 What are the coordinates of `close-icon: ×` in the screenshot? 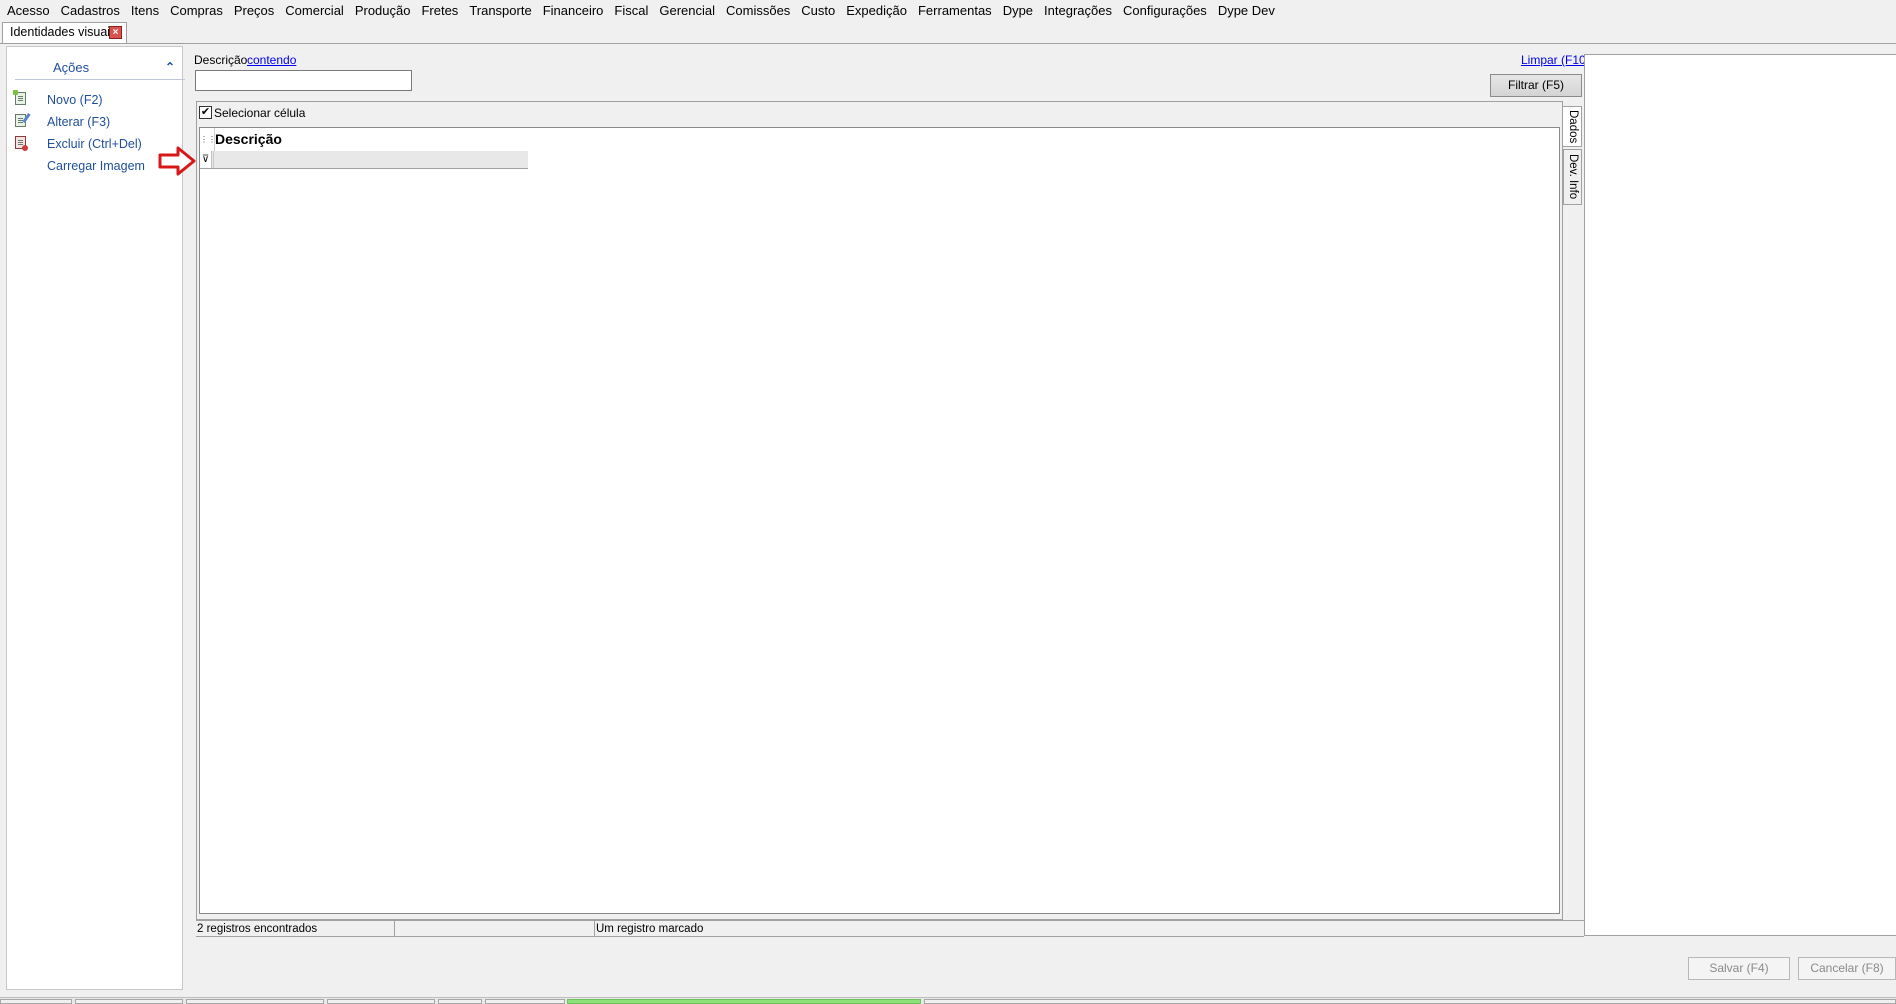 It's located at (115, 32).